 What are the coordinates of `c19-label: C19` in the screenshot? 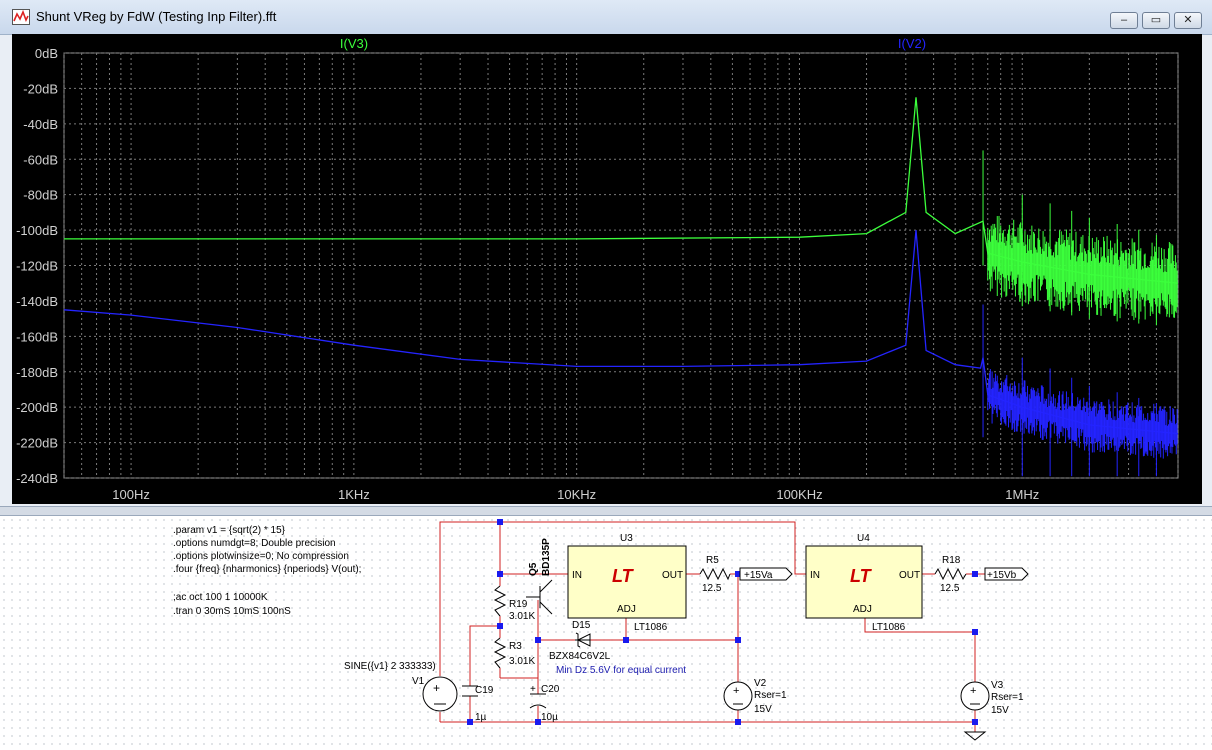 It's located at (484, 690).